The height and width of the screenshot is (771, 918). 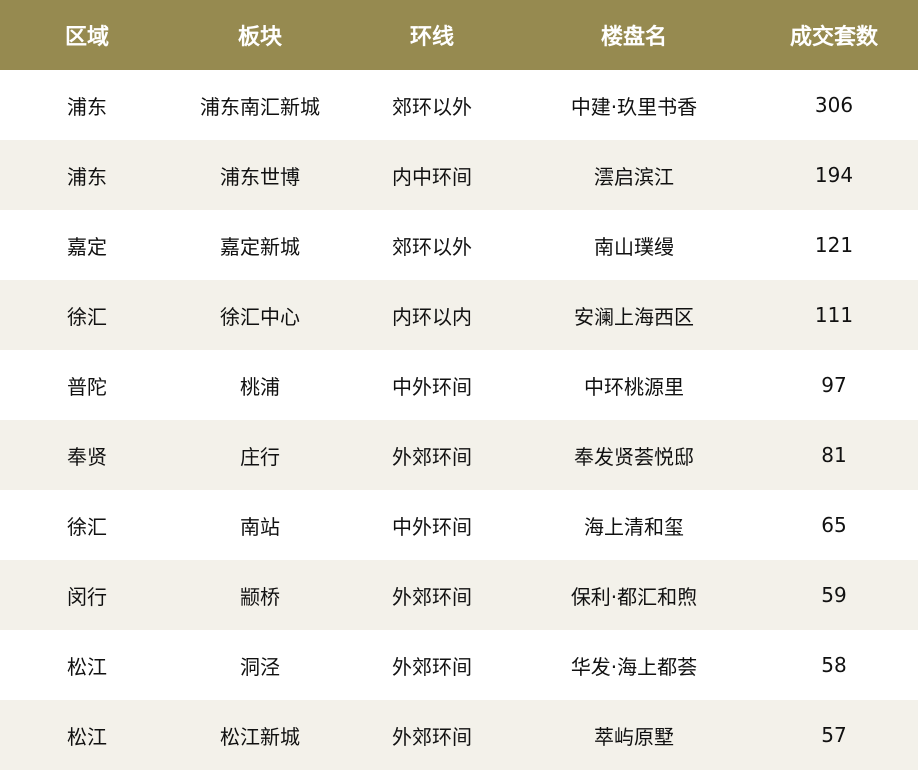 What do you see at coordinates (260, 386) in the screenshot?
I see `sector-cell: 桃浦` at bounding box center [260, 386].